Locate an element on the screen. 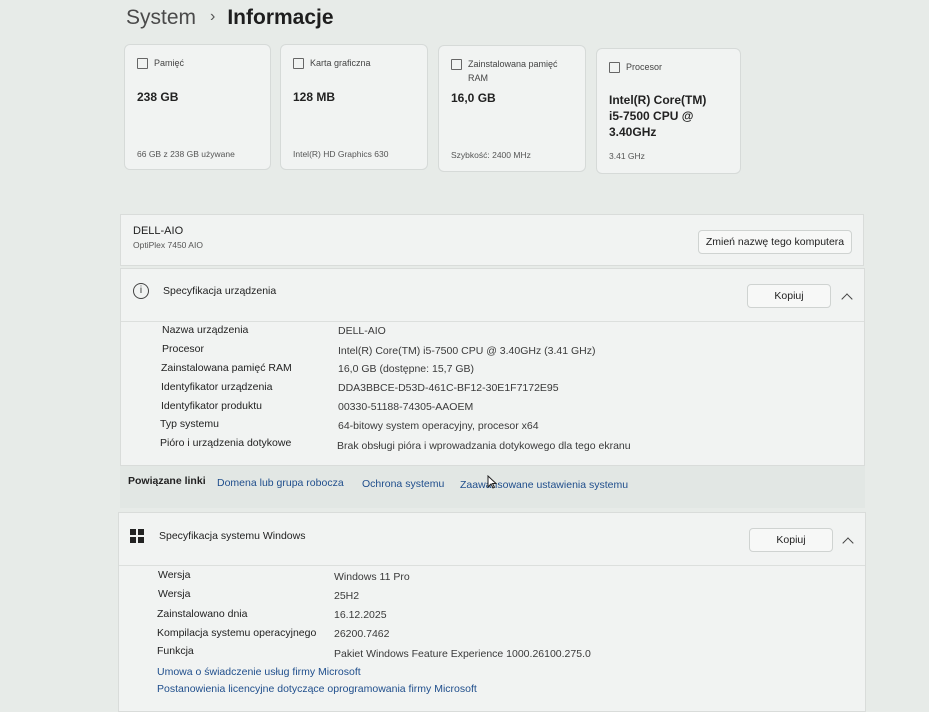 The width and height of the screenshot is (929, 712). storage-card: Pamięć 238 GB 66 GB z 238 GB używane is located at coordinates (197, 107).